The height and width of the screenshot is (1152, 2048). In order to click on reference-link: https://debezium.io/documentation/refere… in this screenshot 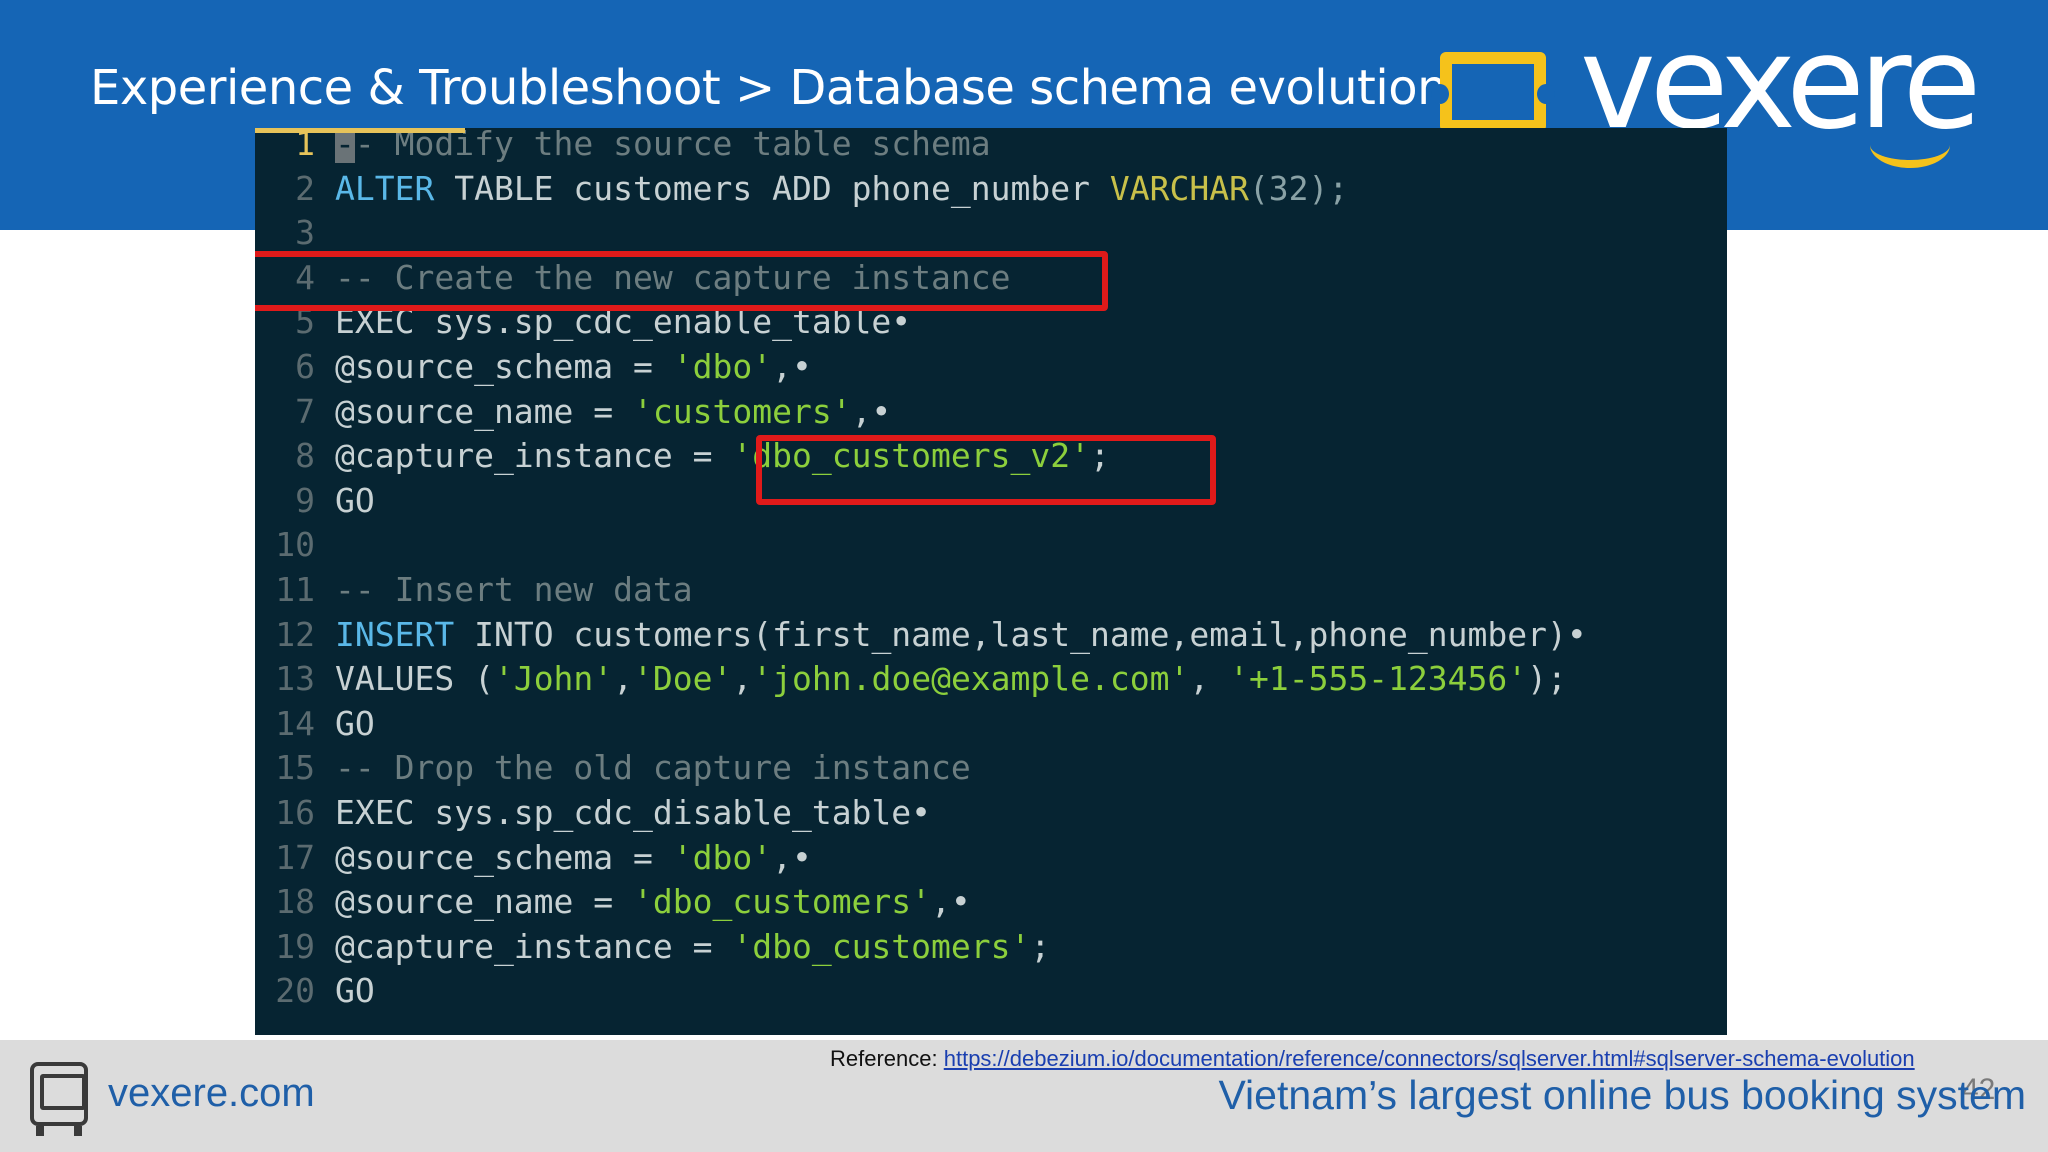, I will do `click(1429, 1058)`.